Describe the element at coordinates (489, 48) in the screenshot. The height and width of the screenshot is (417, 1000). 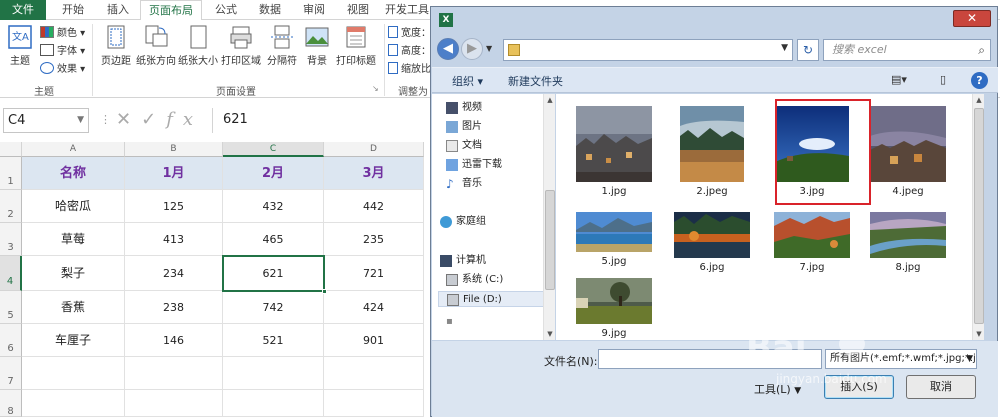
I see `recent-pages-dropdown: ▼` at that location.